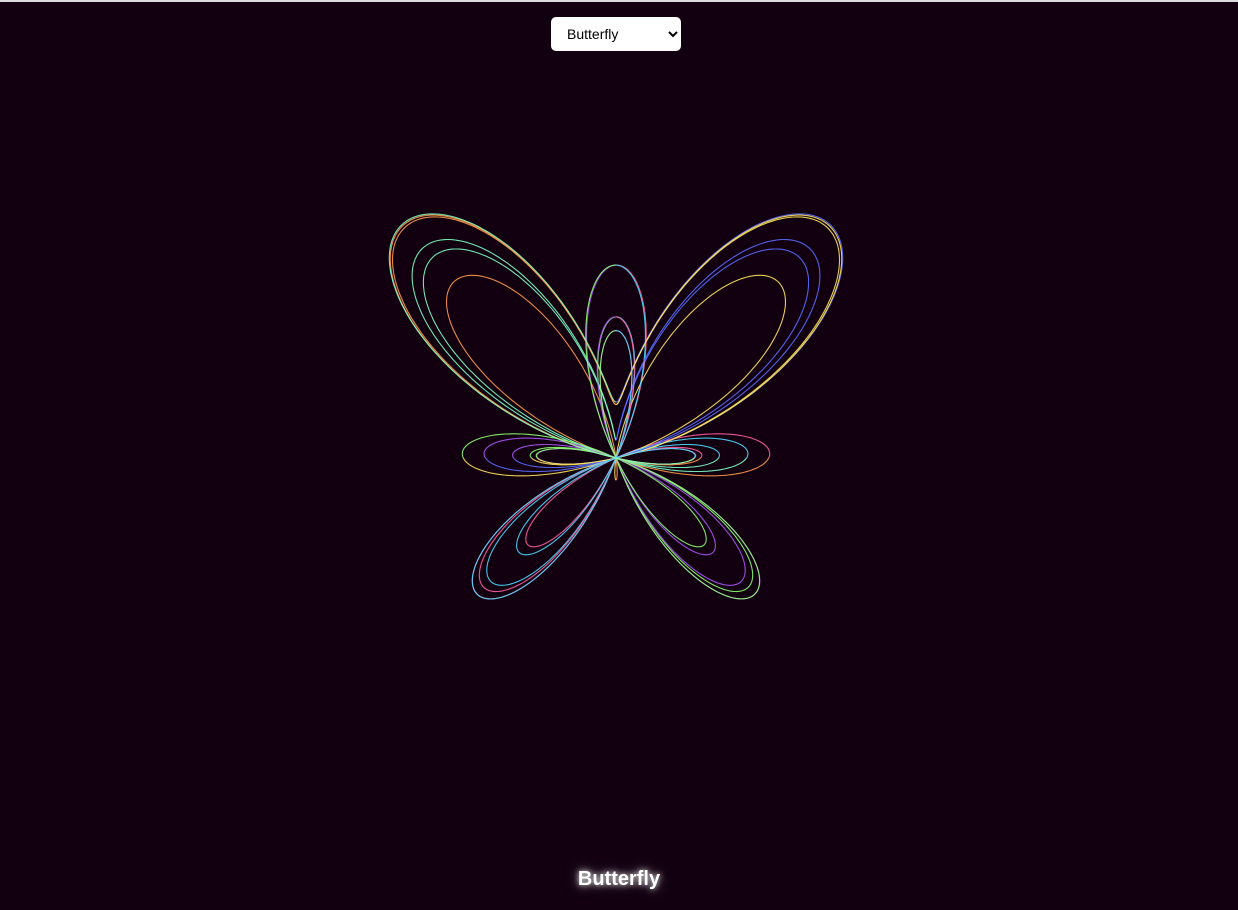  I want to click on curve-selector-container: Butterfly, so click(616, 34).